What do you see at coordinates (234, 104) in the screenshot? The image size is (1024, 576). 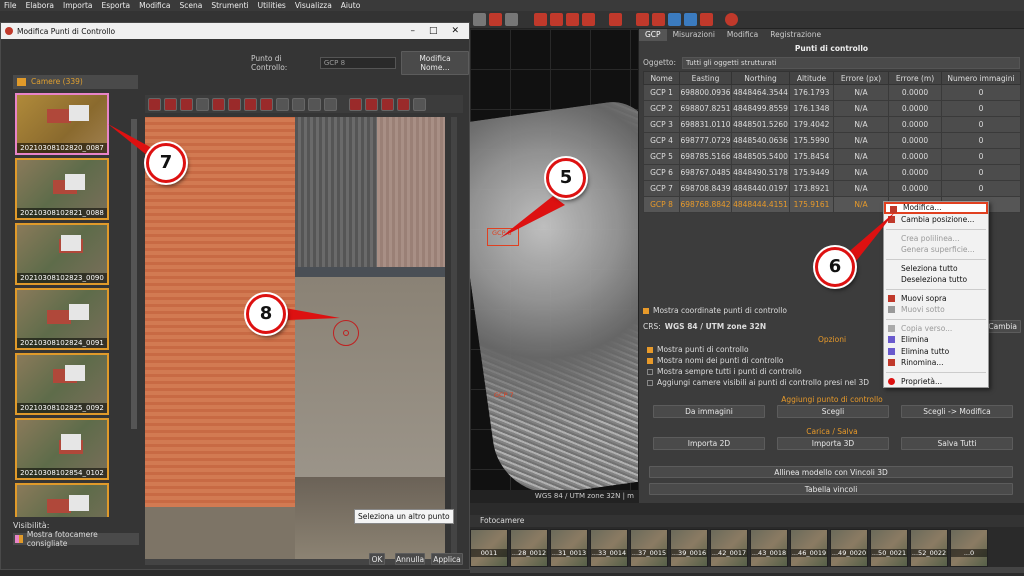 I see `target-move-icon` at bounding box center [234, 104].